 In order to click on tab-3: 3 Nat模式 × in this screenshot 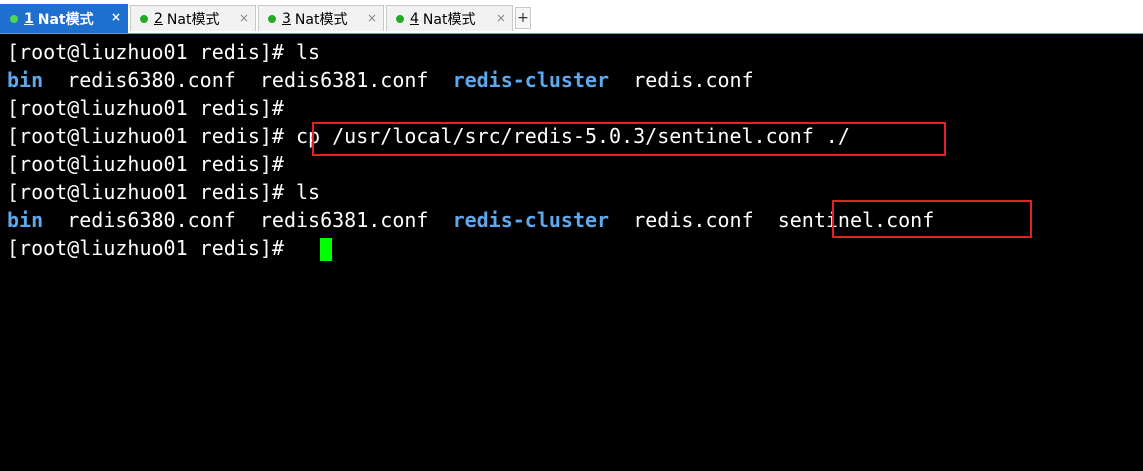, I will do `click(321, 18)`.